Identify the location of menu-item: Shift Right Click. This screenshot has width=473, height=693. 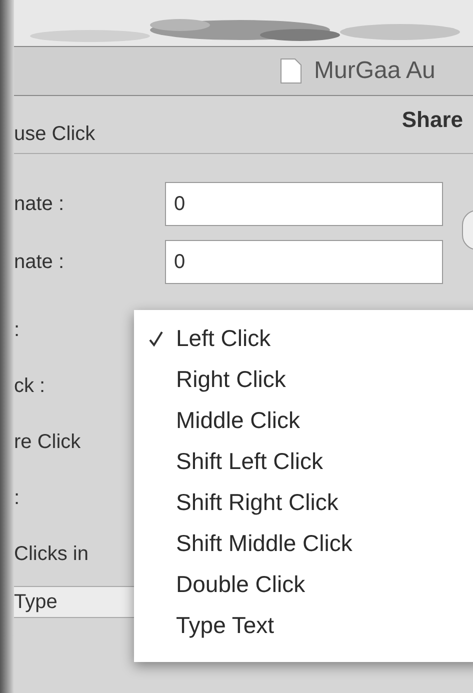
(236, 502).